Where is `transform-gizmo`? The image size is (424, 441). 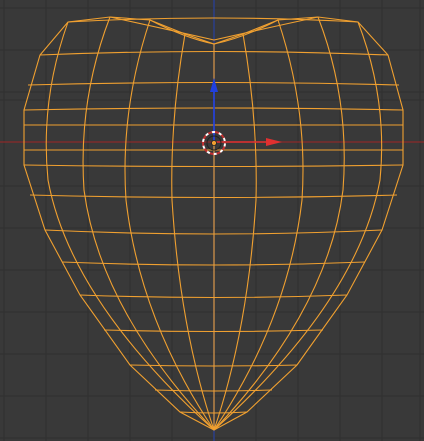 transform-gizmo is located at coordinates (246, 112).